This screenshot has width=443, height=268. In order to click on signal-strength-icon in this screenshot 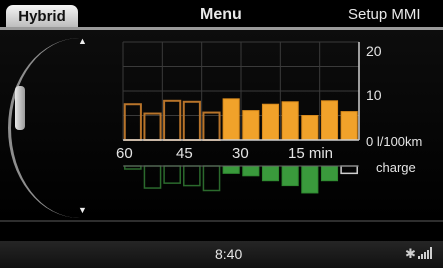, I will do `click(425, 253)`.